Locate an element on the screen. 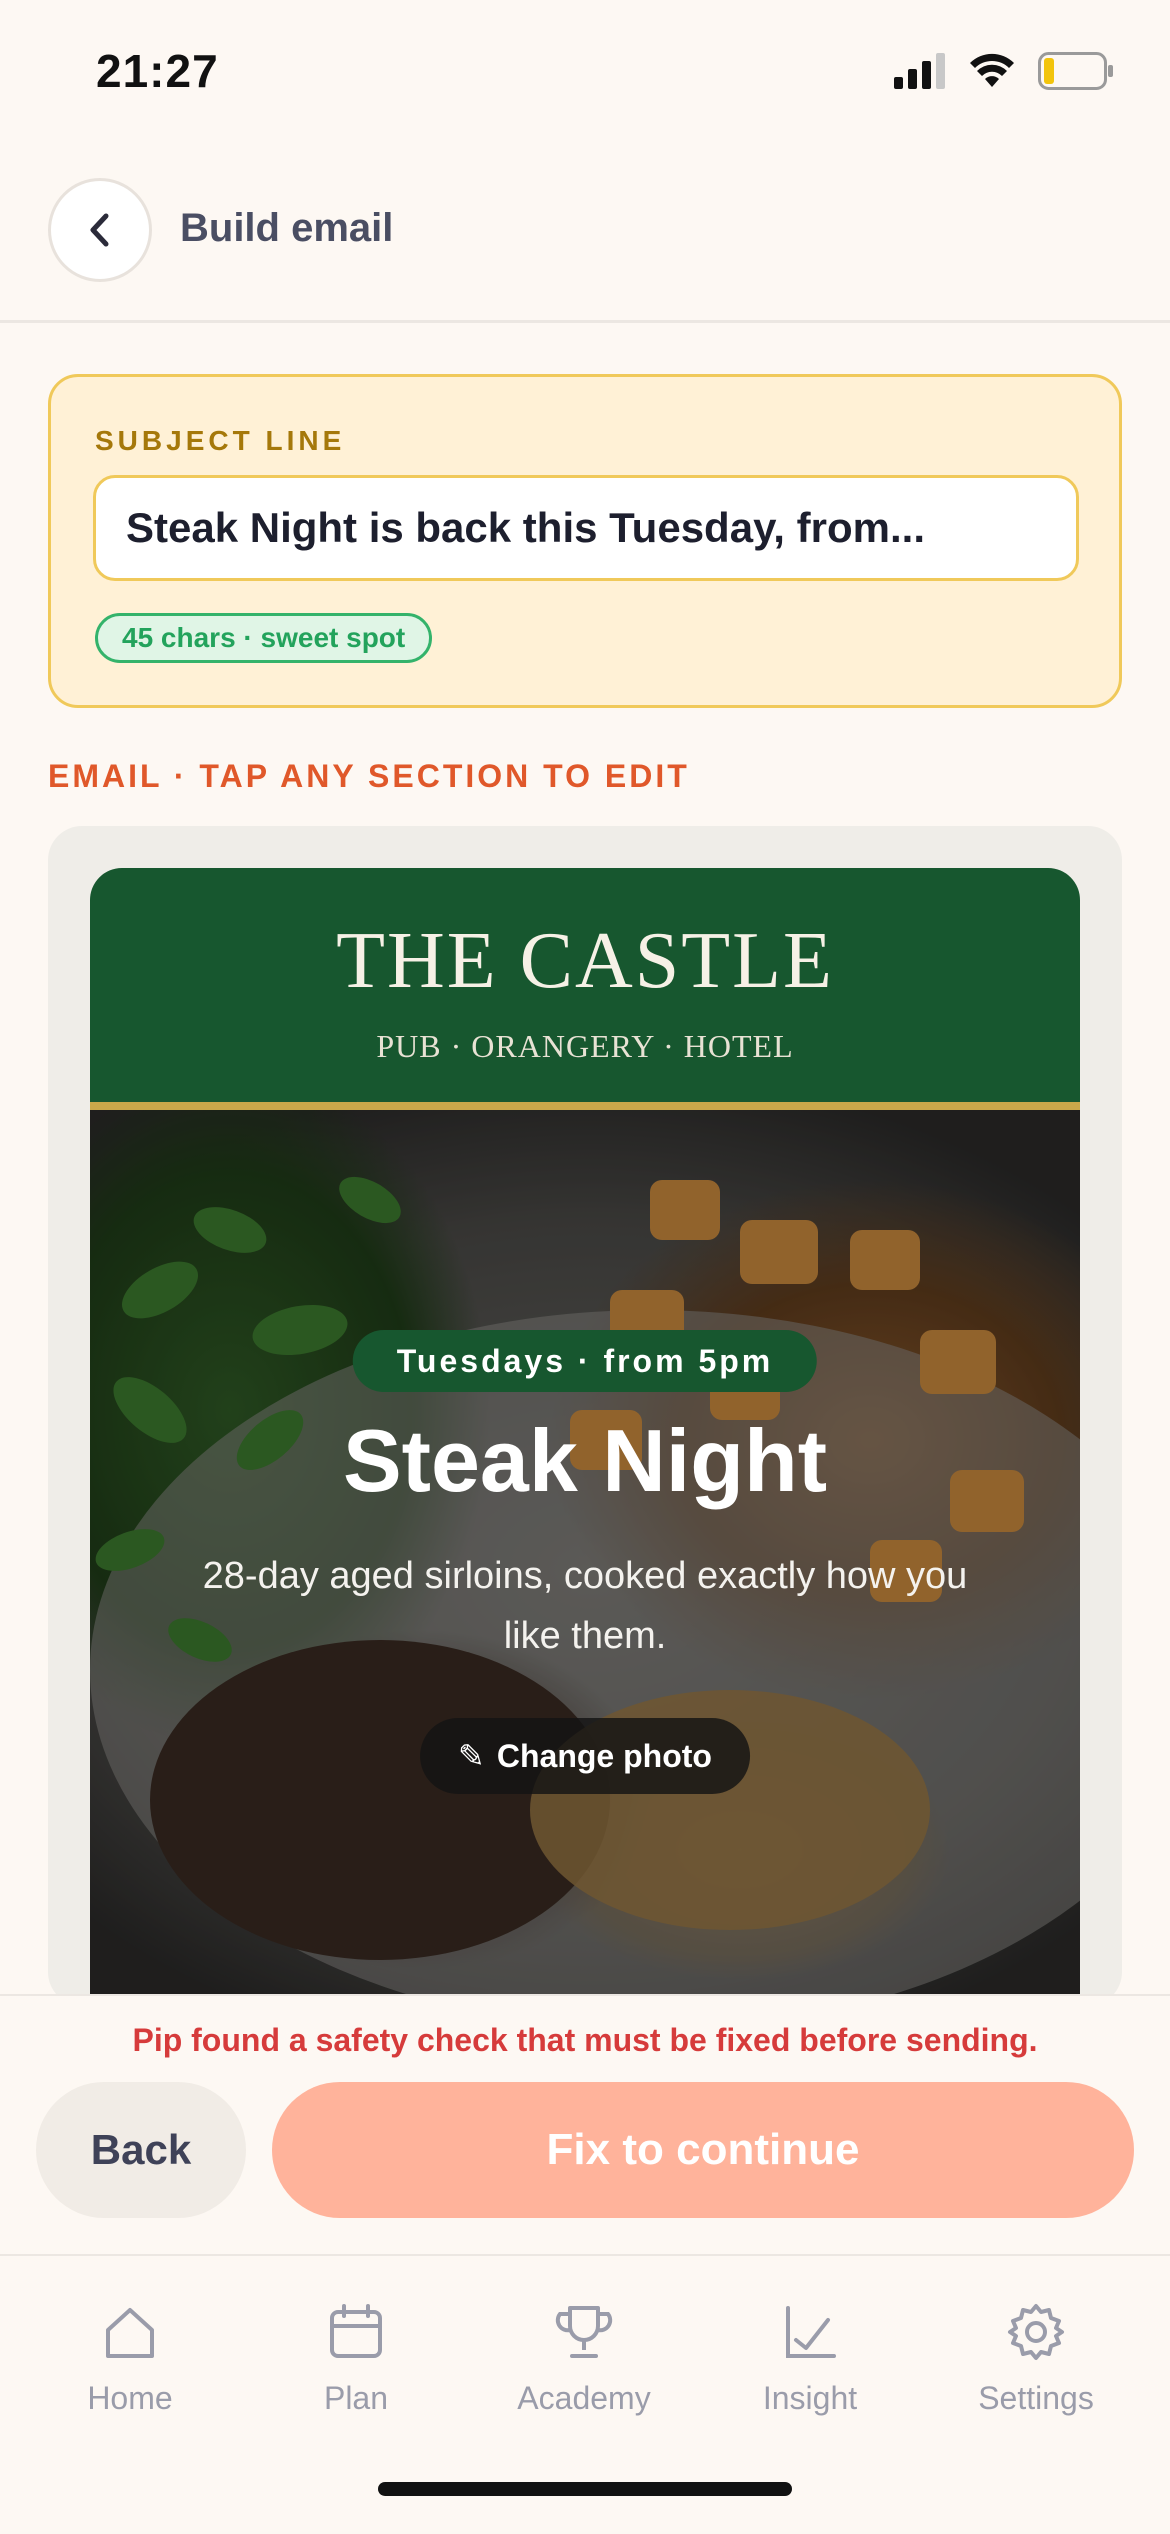 Image resolution: width=1170 pixels, height=2534 pixels. brand-tagline: PUB · ORANGERY · HOTEL is located at coordinates (585, 1046).